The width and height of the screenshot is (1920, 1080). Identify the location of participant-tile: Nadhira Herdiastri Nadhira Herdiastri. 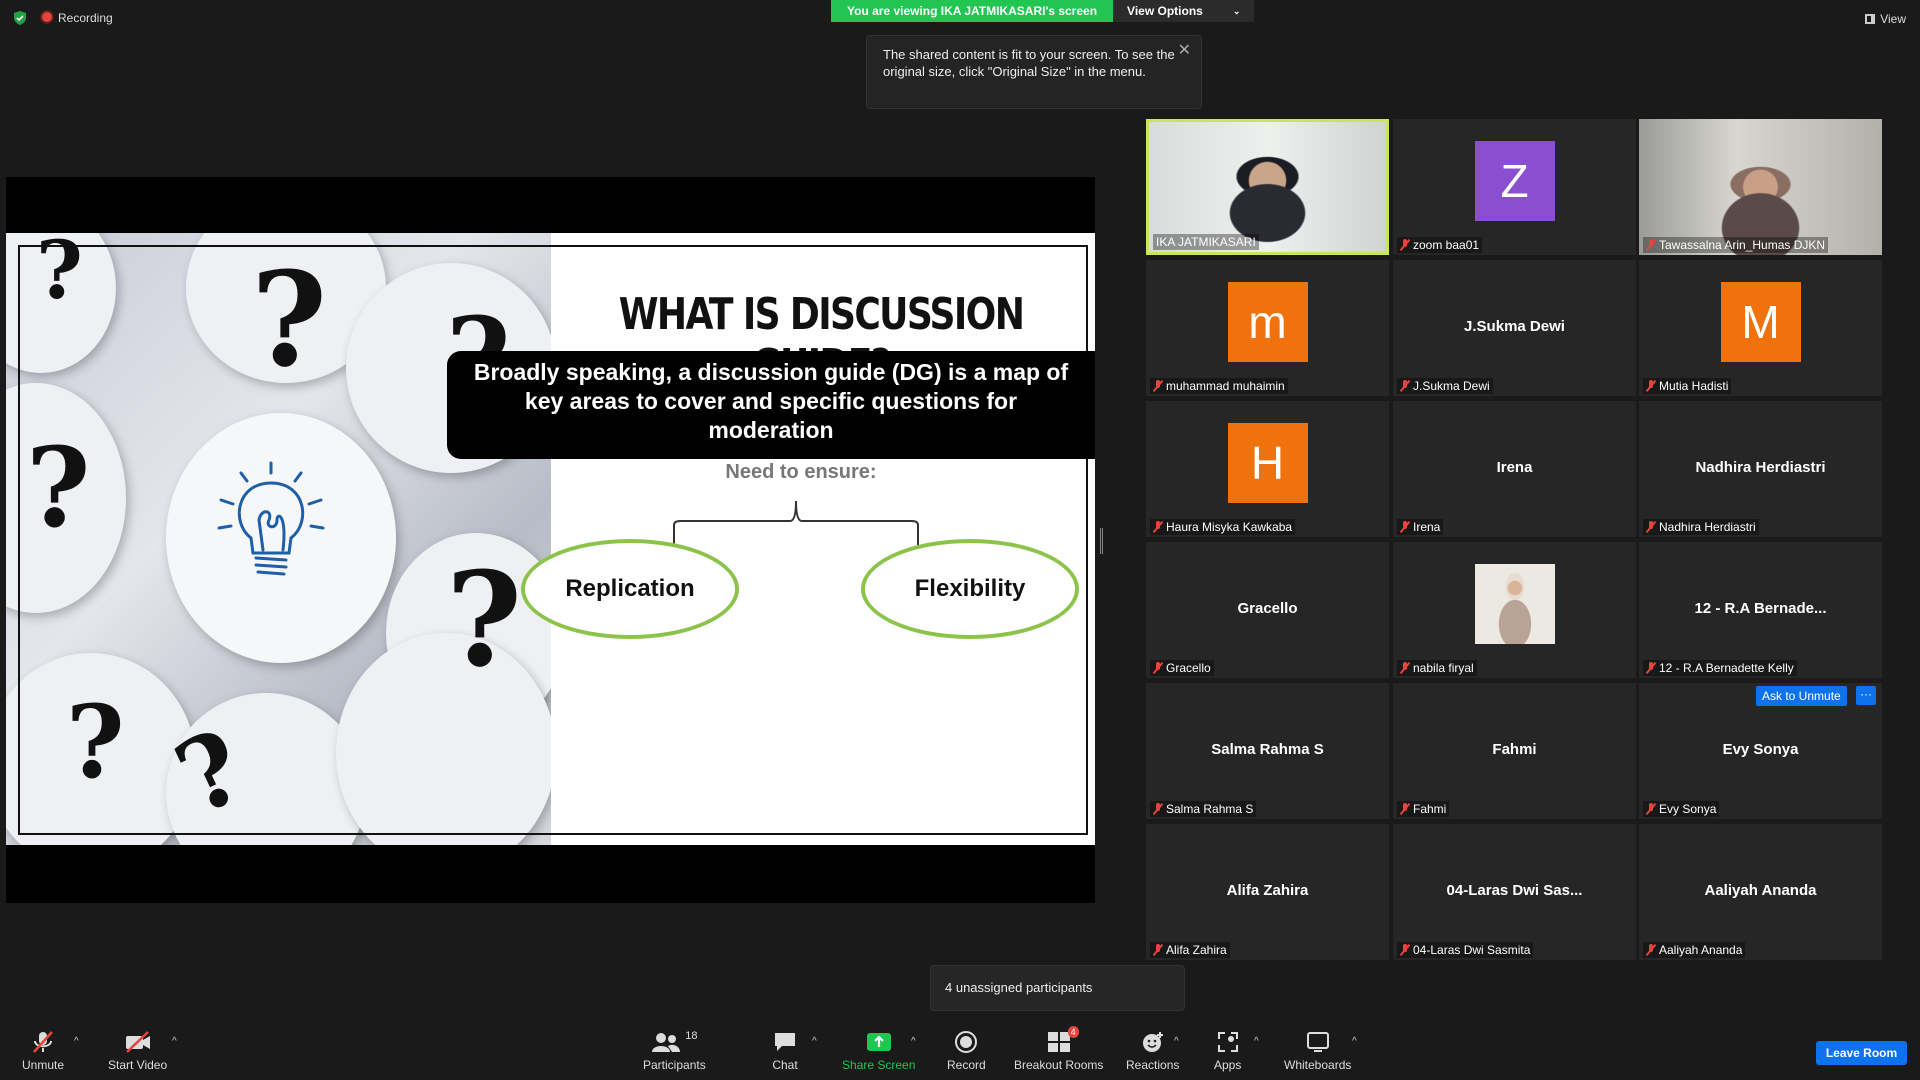
(1760, 469).